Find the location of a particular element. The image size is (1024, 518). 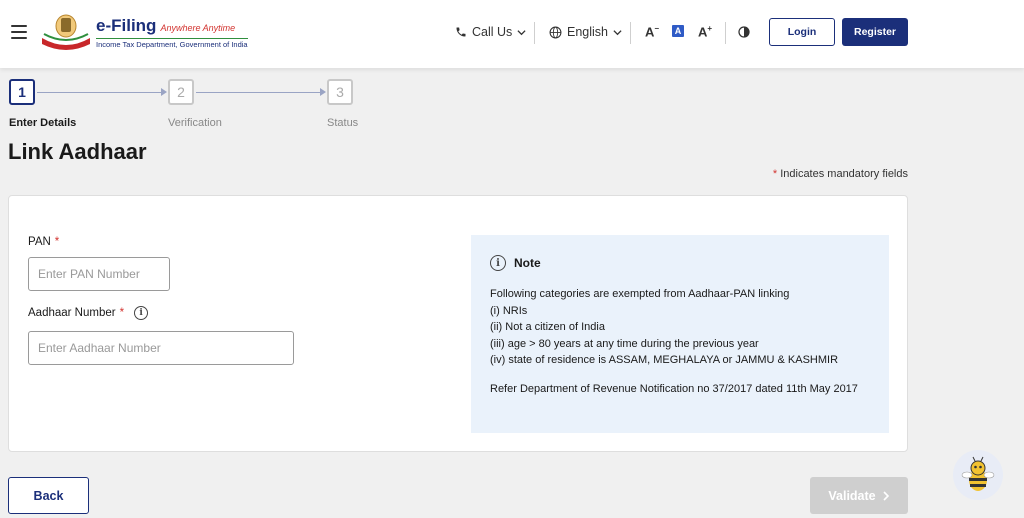

phone-icon is located at coordinates (461, 32).